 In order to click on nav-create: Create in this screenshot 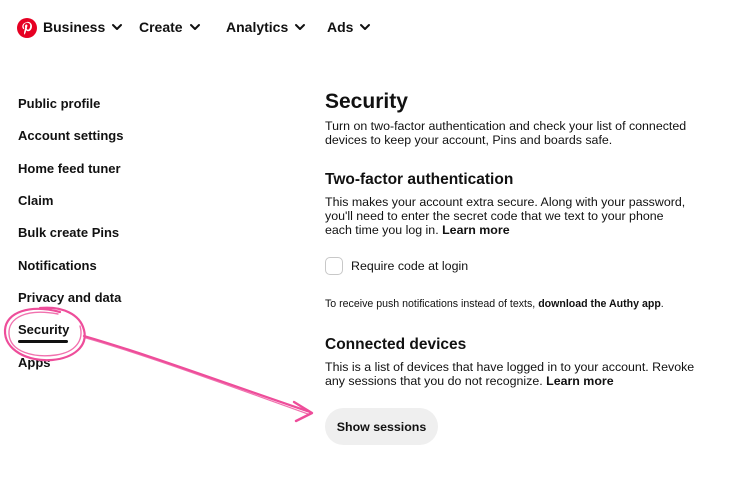, I will do `click(170, 27)`.